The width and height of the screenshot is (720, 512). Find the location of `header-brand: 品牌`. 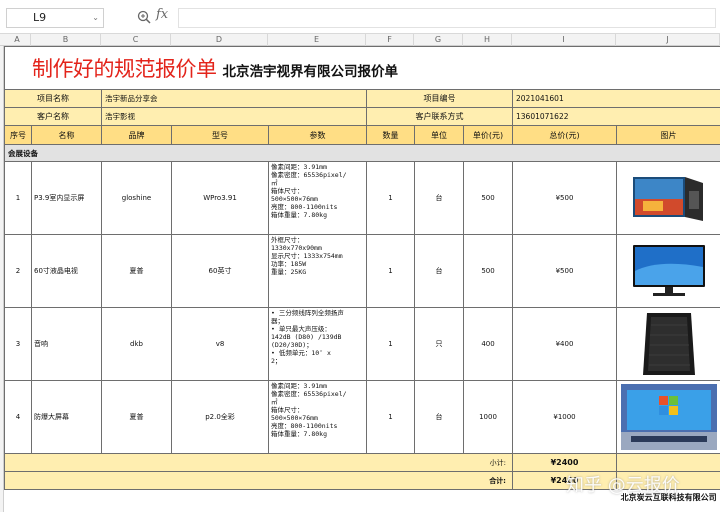

header-brand: 品牌 is located at coordinates (136, 135).